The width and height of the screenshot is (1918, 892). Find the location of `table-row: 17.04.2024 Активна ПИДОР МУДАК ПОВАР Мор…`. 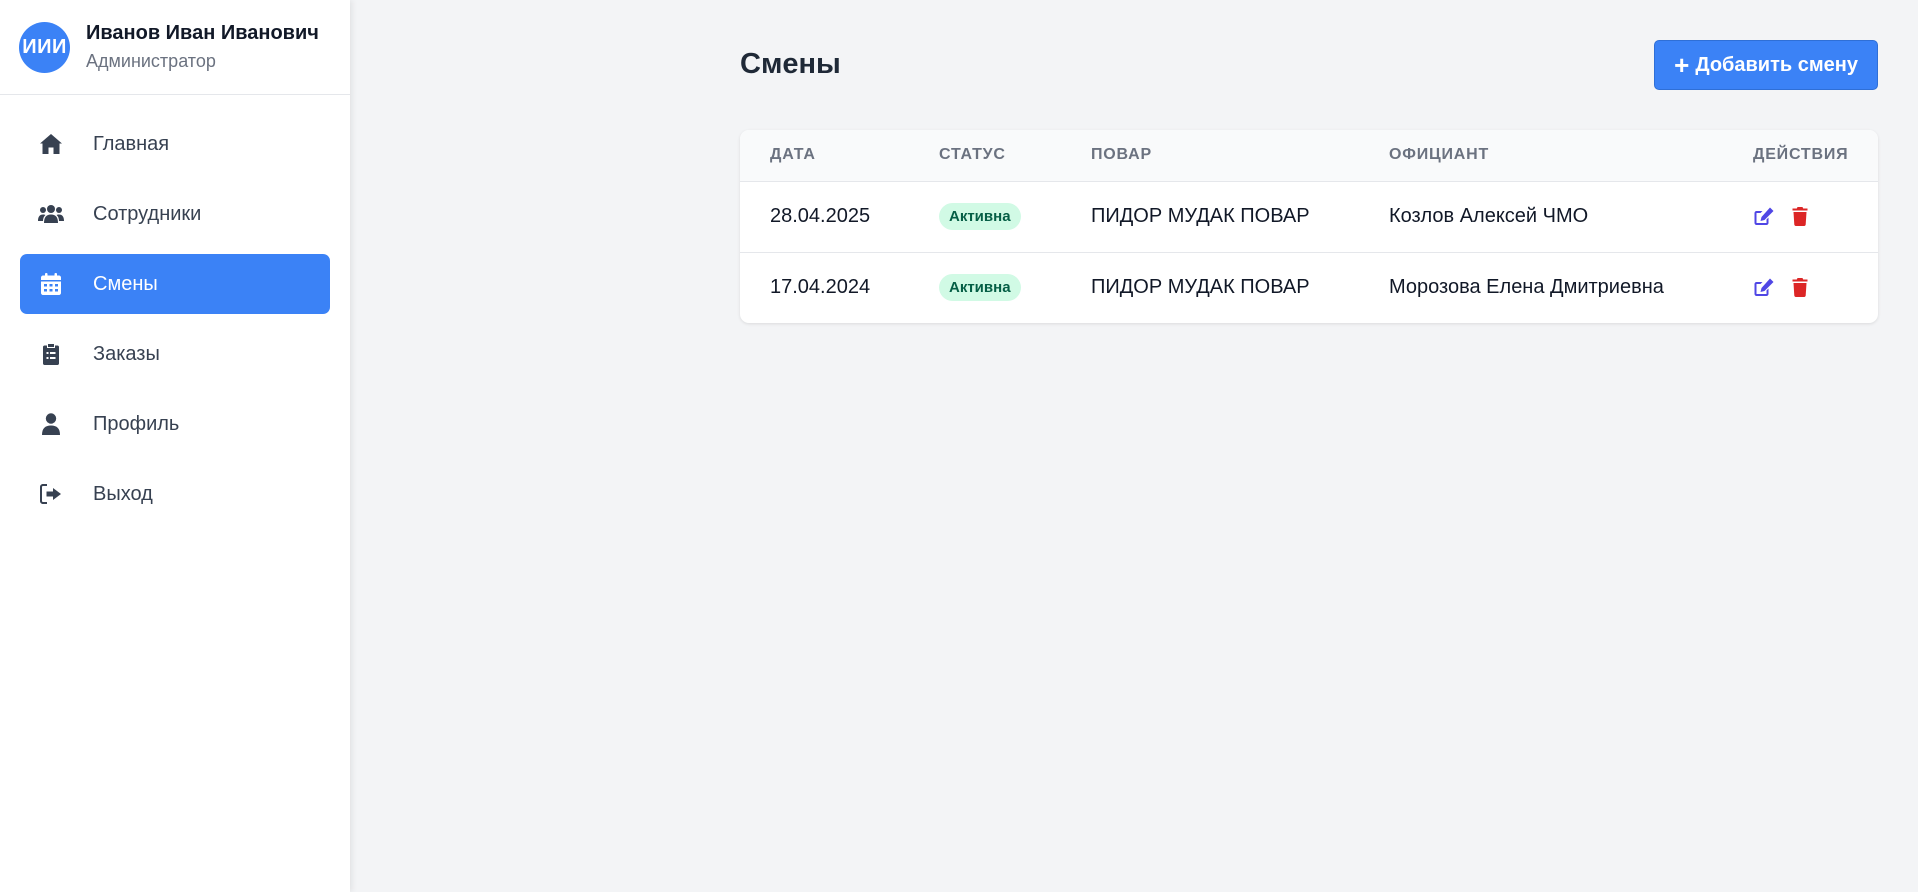

table-row: 17.04.2024 Активна ПИДОР МУДАК ПОВАР Мор… is located at coordinates (1309, 287).